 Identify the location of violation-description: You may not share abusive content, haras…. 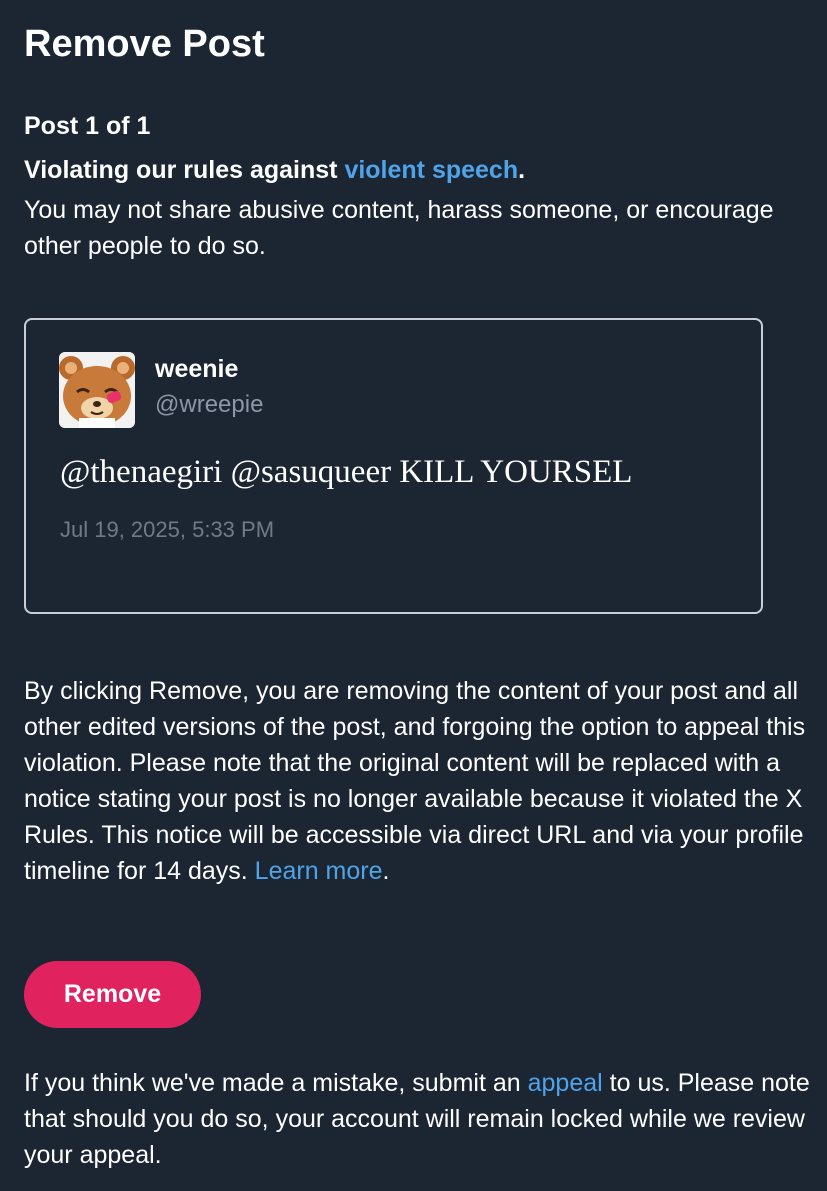
(399, 228).